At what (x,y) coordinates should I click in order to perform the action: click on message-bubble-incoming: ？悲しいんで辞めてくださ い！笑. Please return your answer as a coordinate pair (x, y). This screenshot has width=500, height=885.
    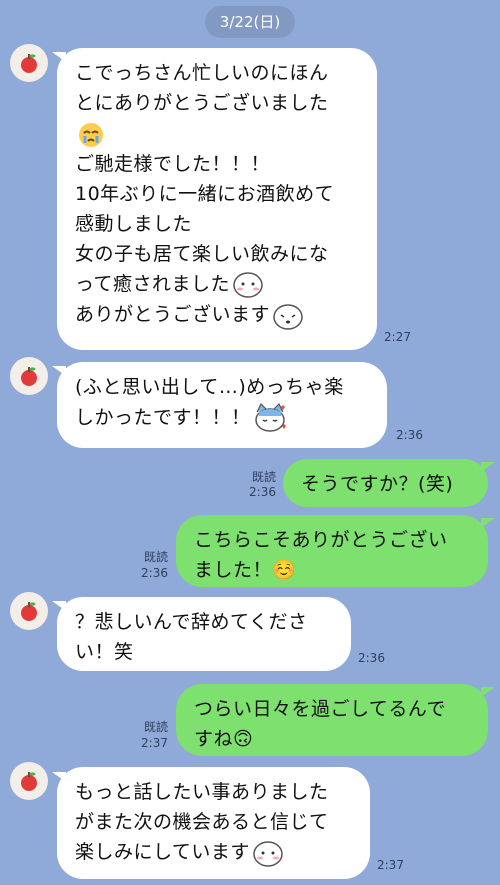
    Looking at the image, I should click on (204, 634).